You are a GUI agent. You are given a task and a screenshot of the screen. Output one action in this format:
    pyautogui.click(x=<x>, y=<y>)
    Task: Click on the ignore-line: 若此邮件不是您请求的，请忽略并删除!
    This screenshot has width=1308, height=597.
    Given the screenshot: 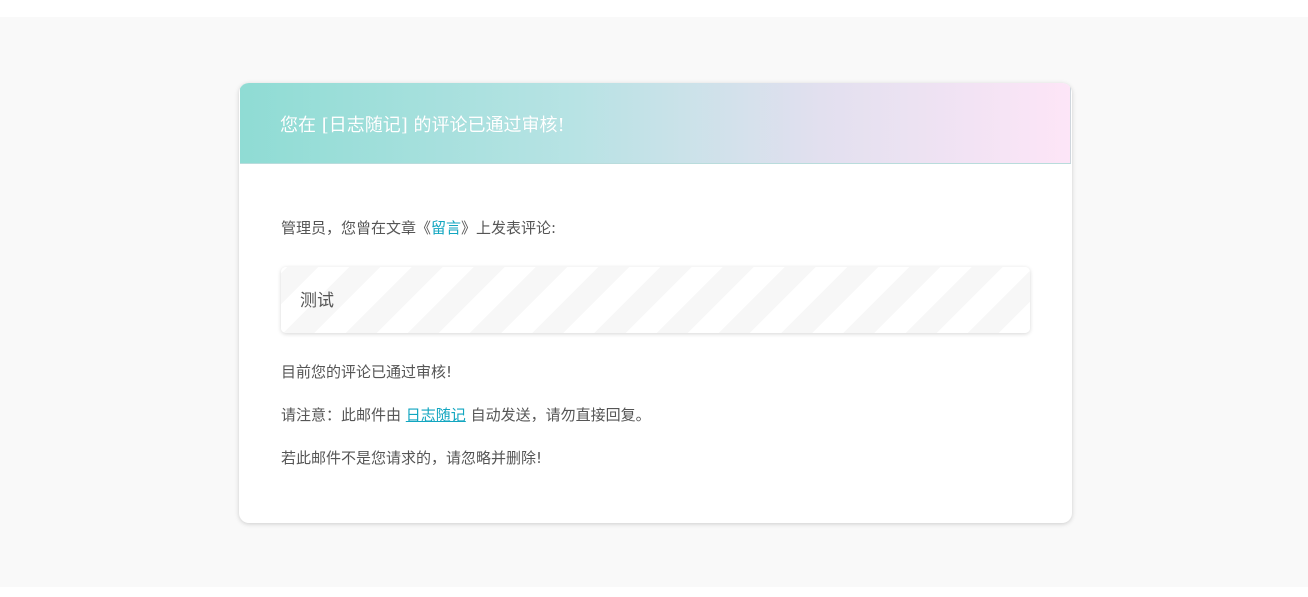 What is the action you would take?
    pyautogui.click(x=412, y=458)
    